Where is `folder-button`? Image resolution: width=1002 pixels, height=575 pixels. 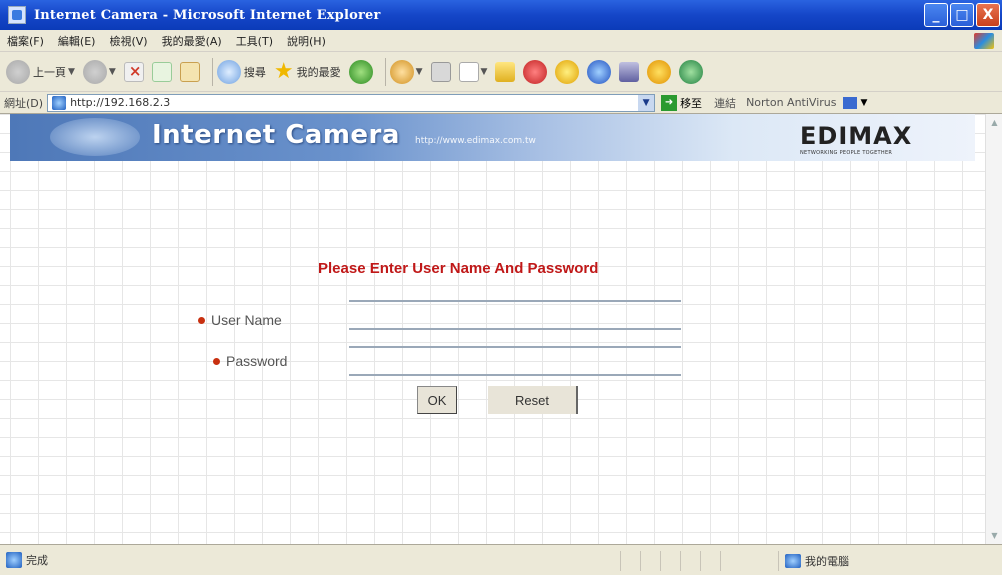
folder-button is located at coordinates (505, 71).